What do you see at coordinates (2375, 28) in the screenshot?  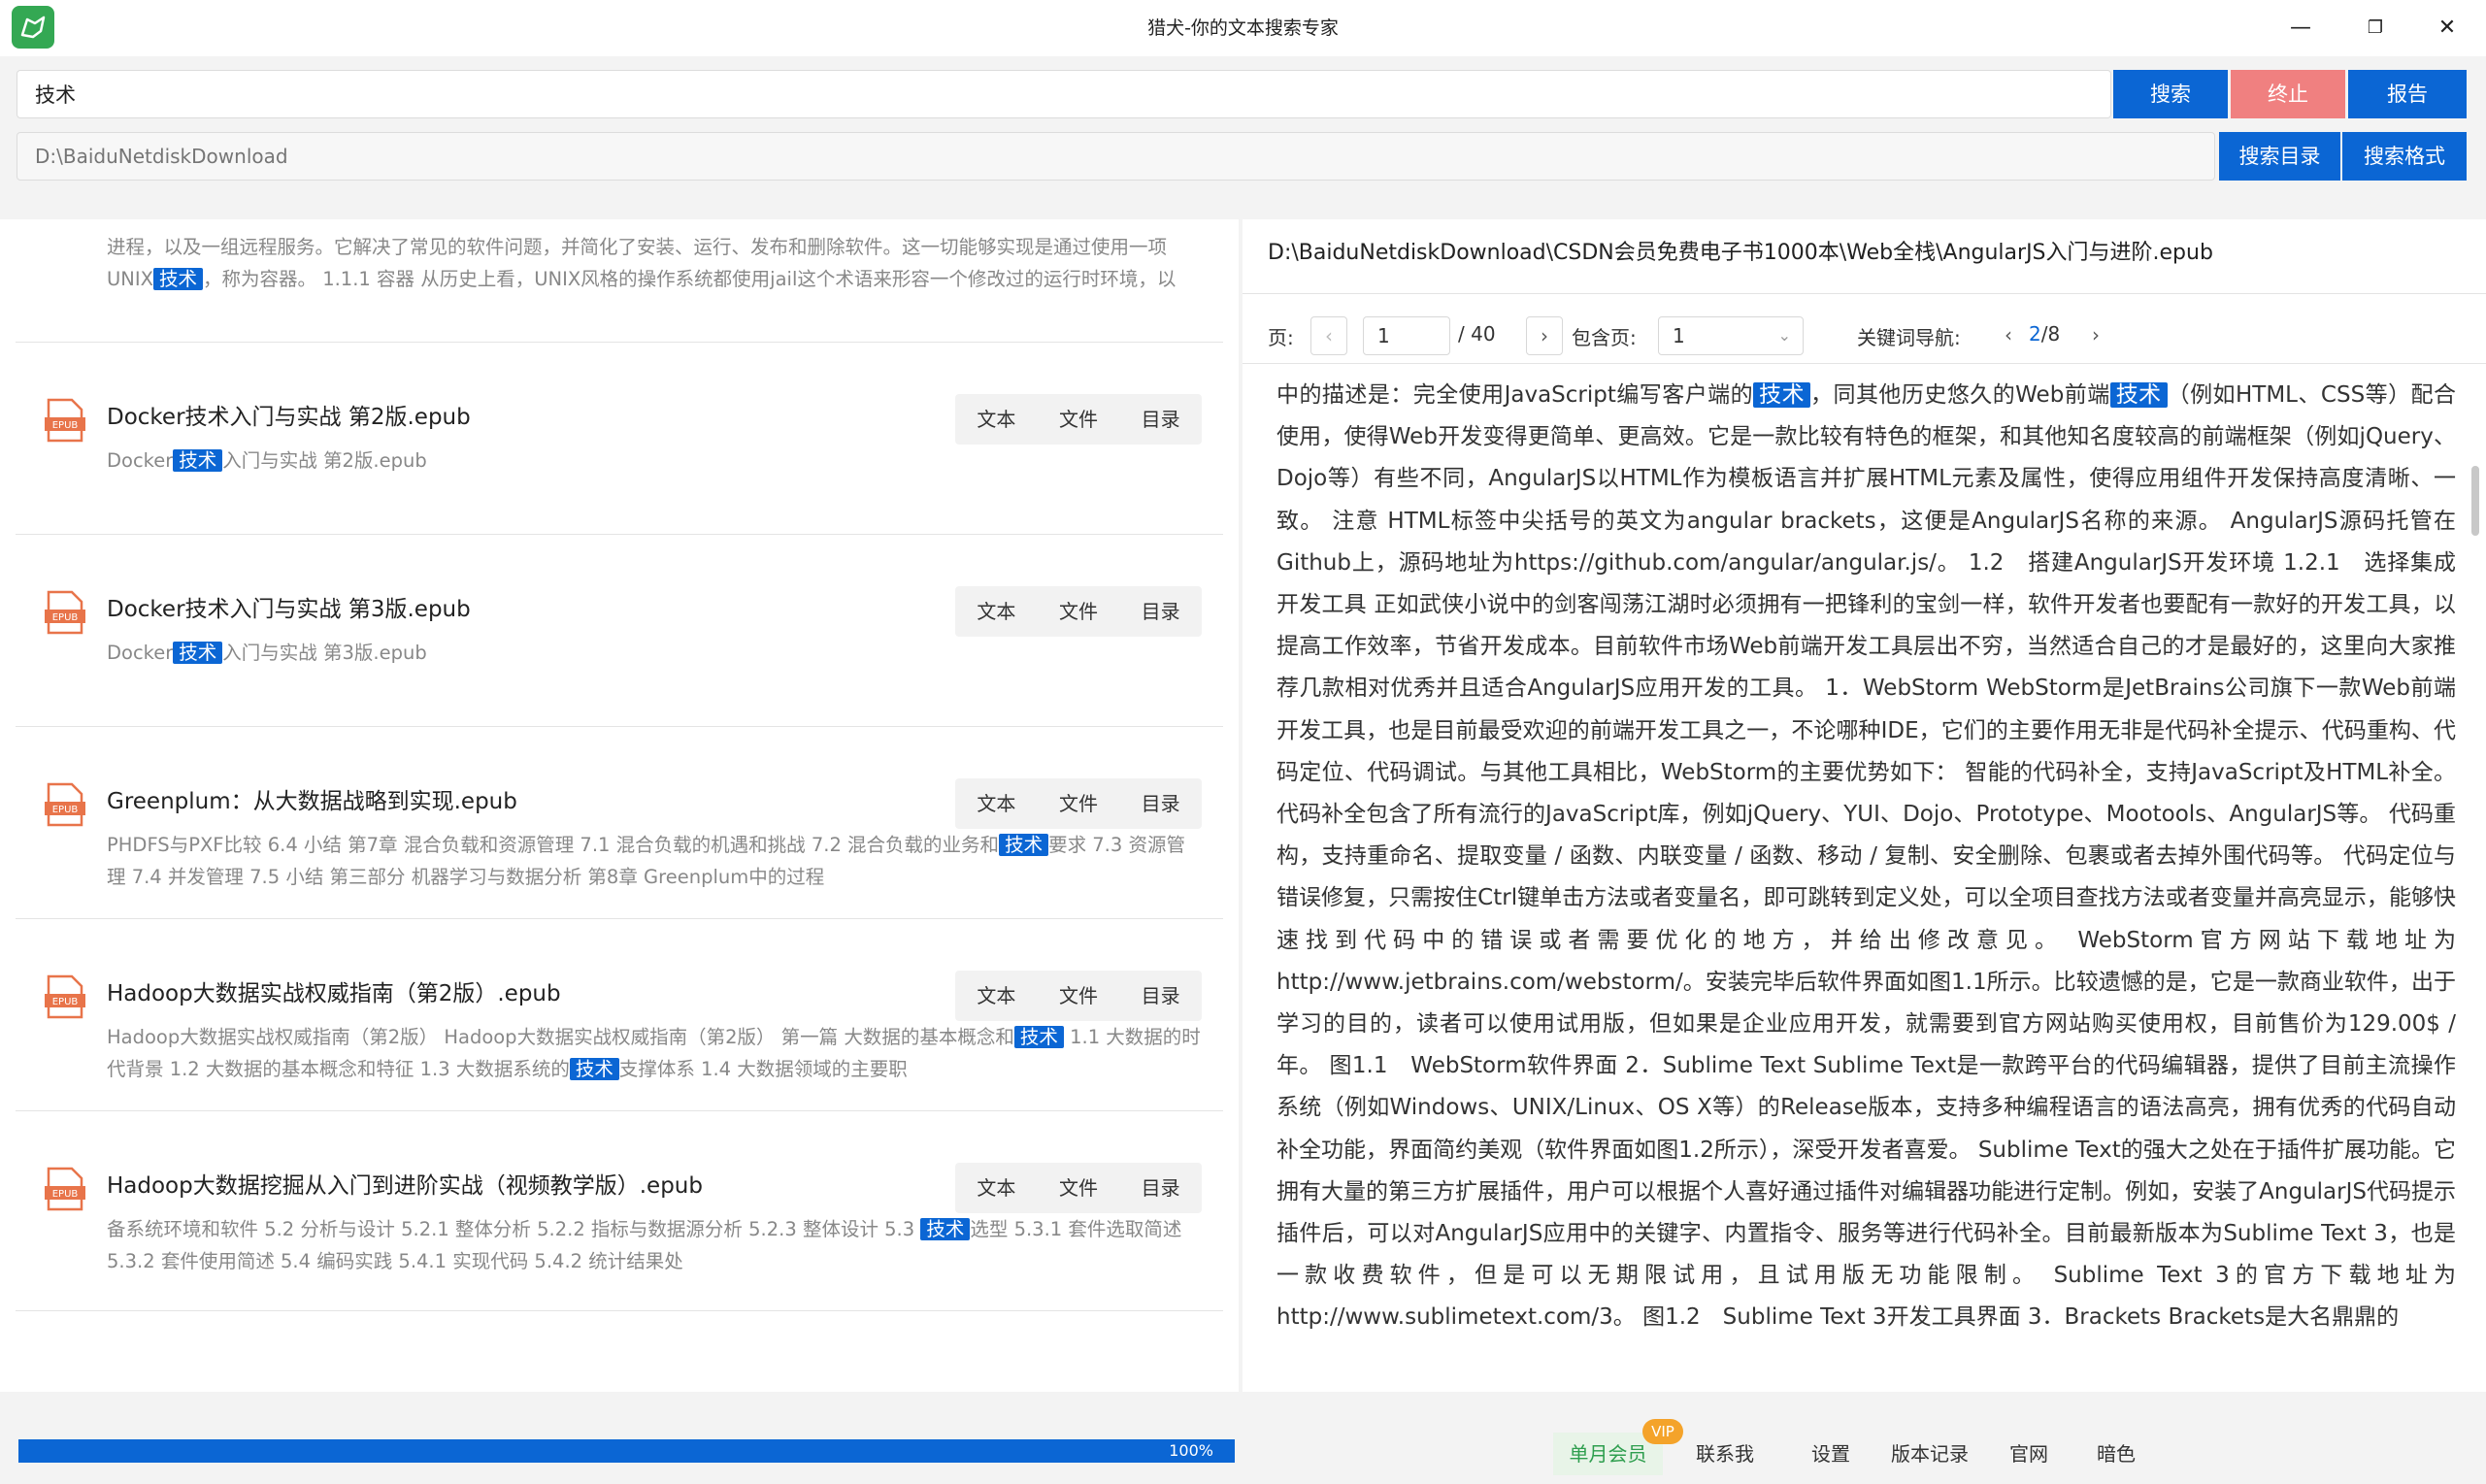 I see `maximize-button: ❐` at bounding box center [2375, 28].